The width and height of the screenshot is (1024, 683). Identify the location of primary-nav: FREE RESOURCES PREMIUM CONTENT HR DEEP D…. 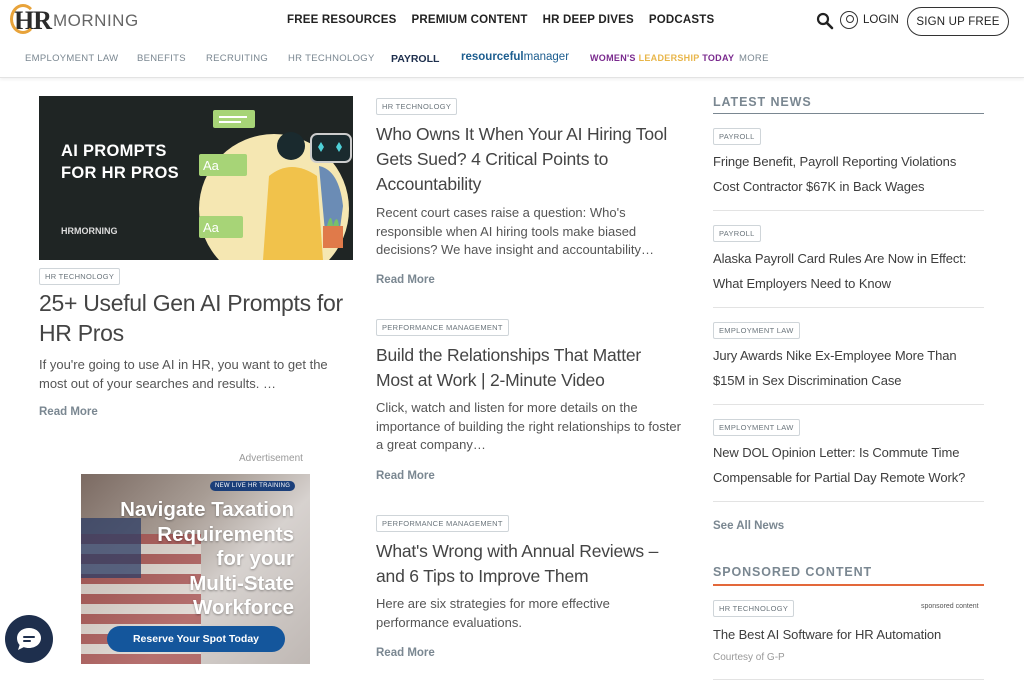
(500, 20).